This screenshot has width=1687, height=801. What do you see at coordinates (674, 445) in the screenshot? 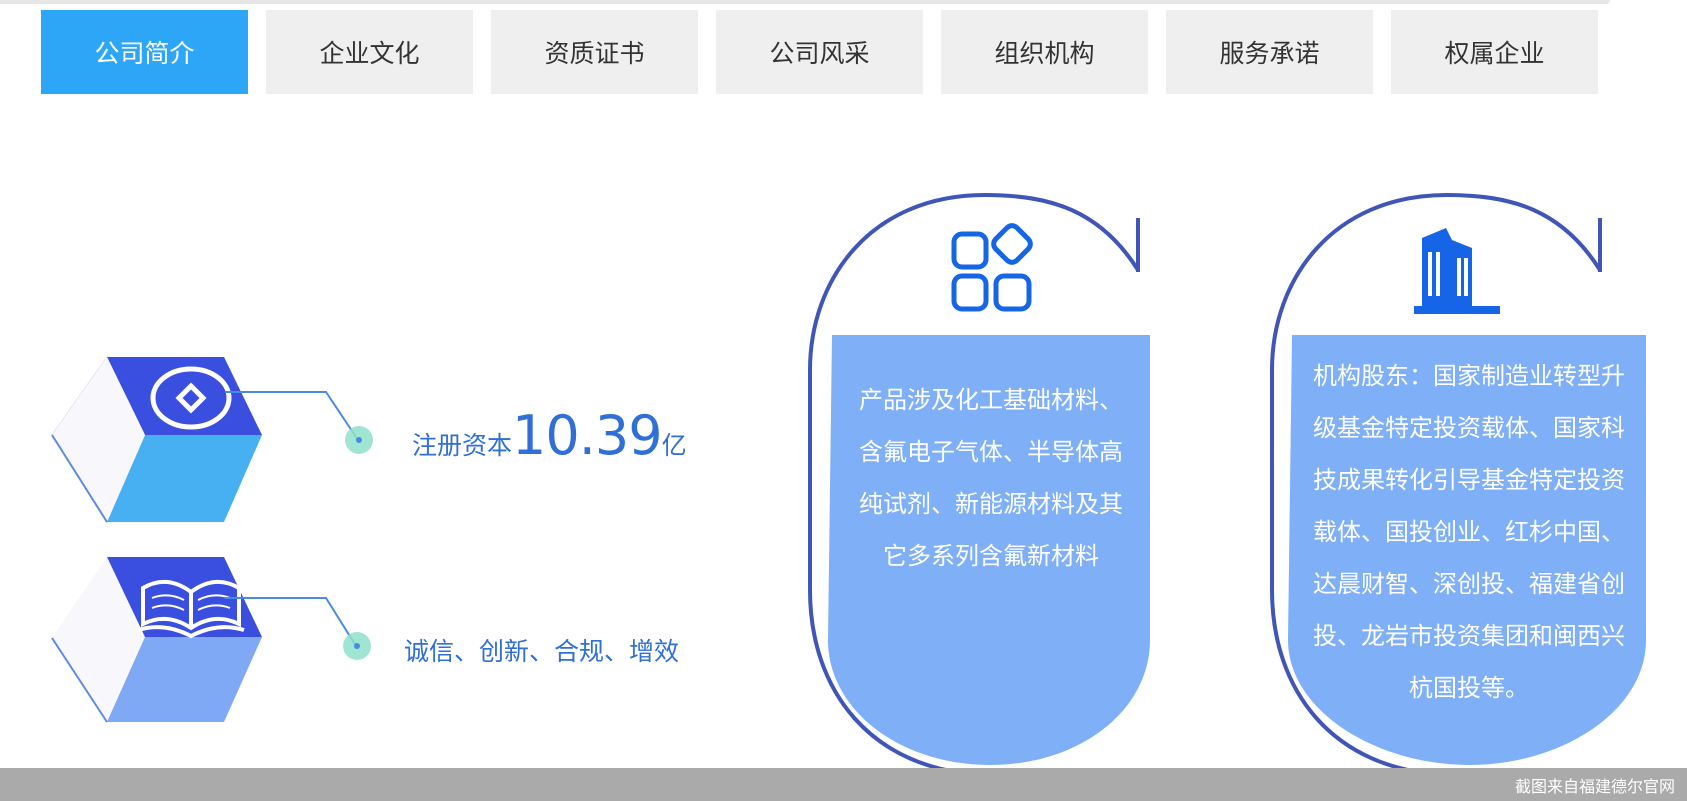
I see `capital-unit: 亿` at bounding box center [674, 445].